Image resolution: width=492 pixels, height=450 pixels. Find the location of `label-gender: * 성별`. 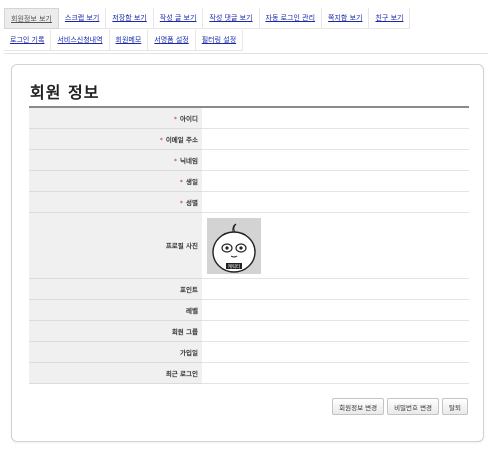

label-gender: * 성별 is located at coordinates (115, 202).